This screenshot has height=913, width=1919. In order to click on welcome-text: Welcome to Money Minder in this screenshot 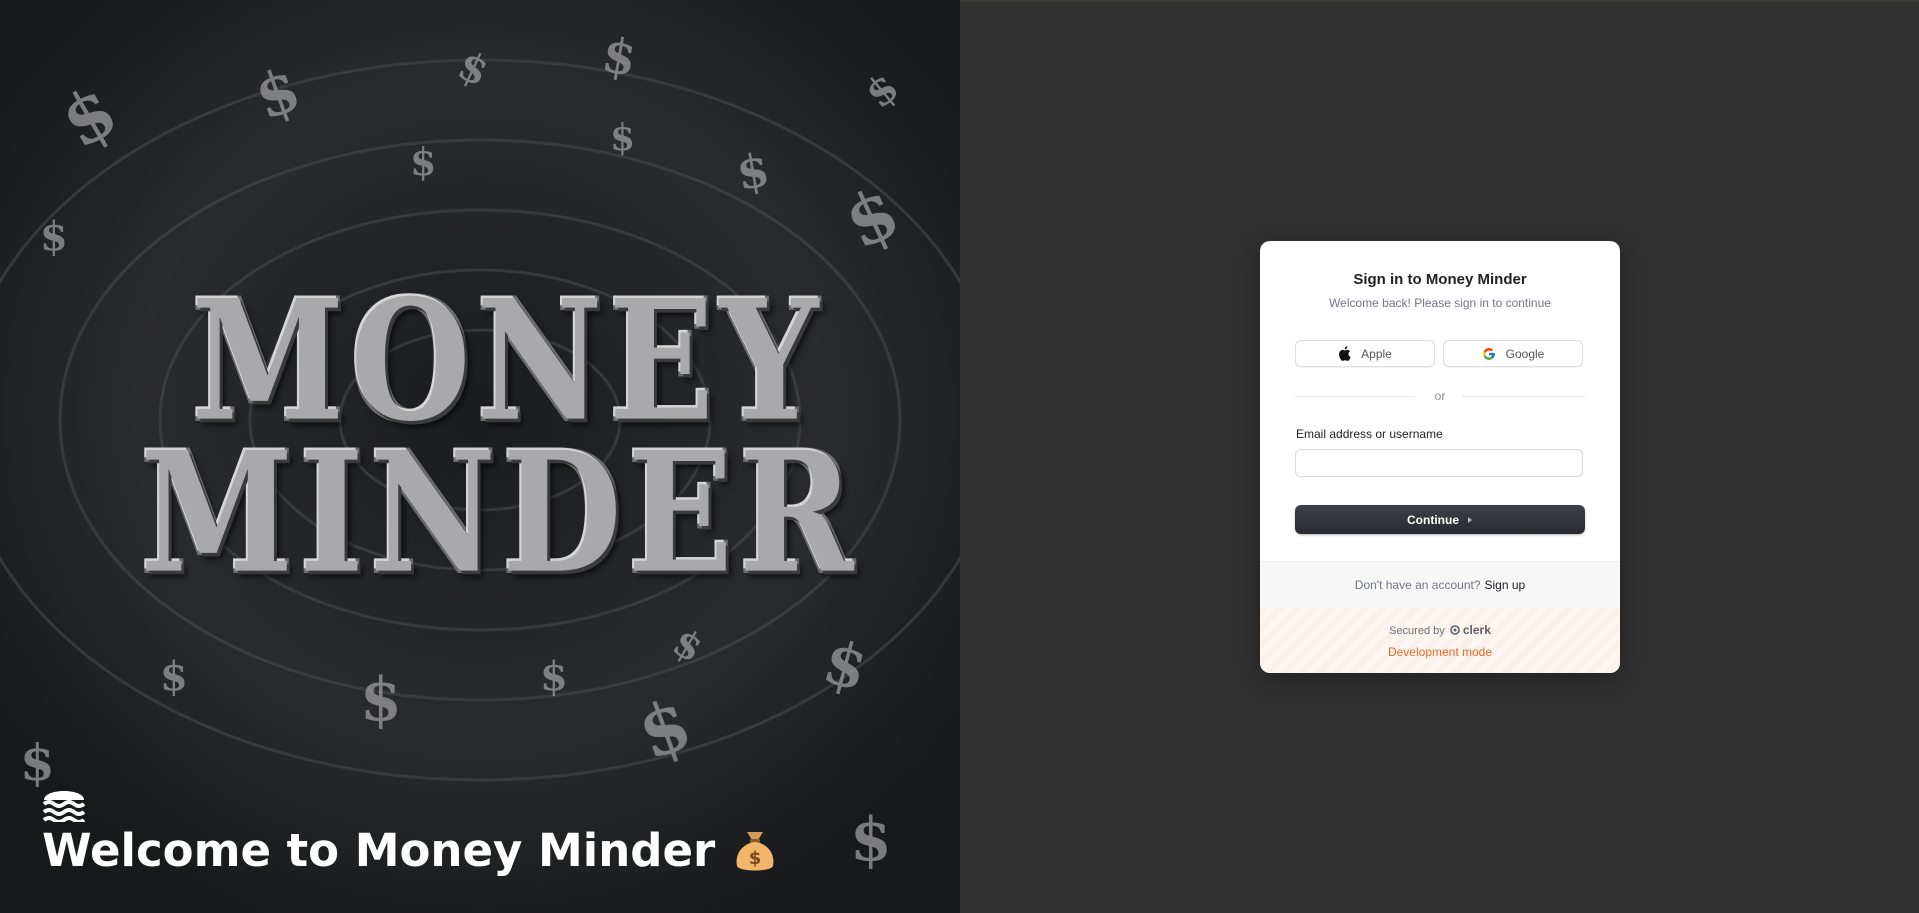, I will do `click(379, 850)`.